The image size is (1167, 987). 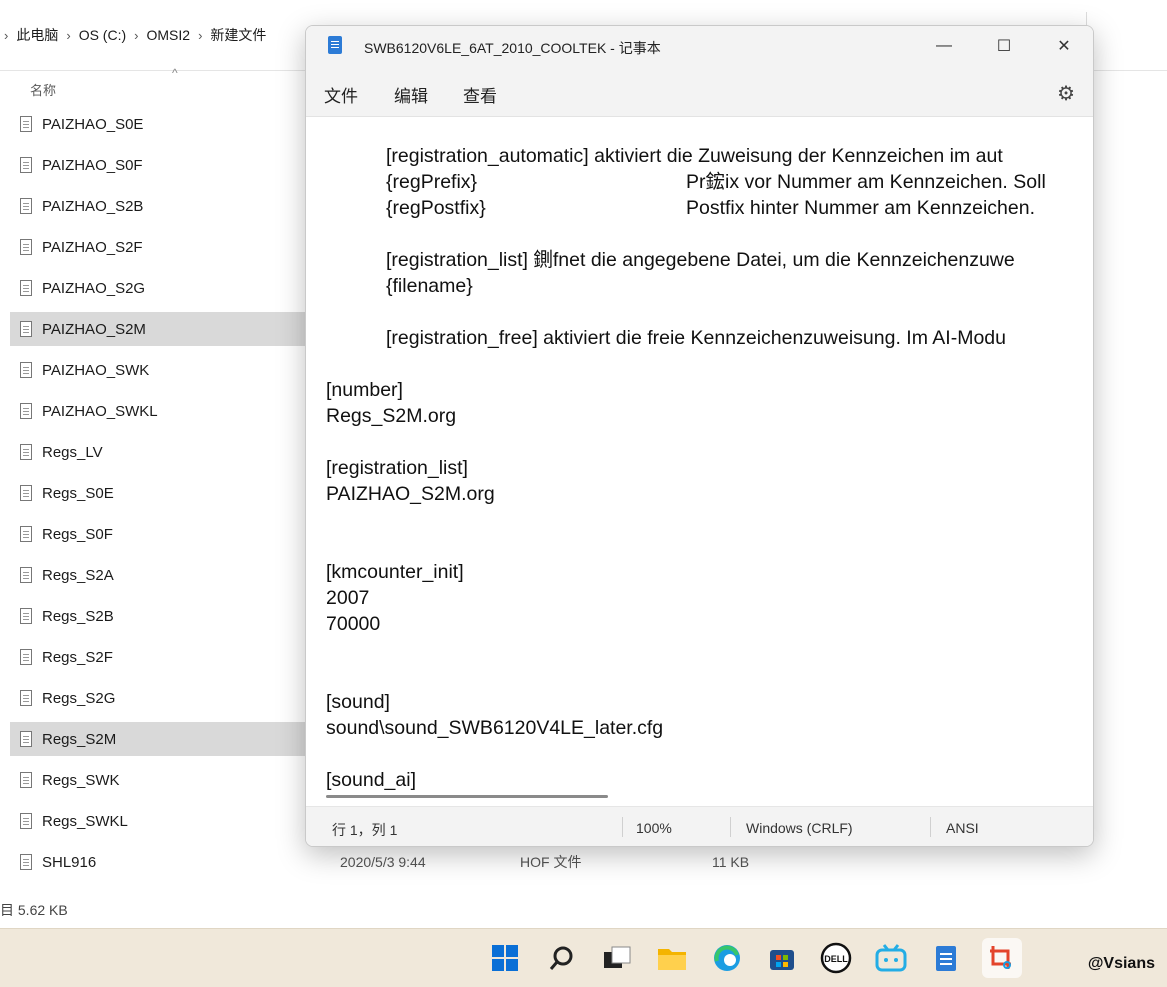 What do you see at coordinates (429, 286) in the screenshot?
I see `text-line: {filename}` at bounding box center [429, 286].